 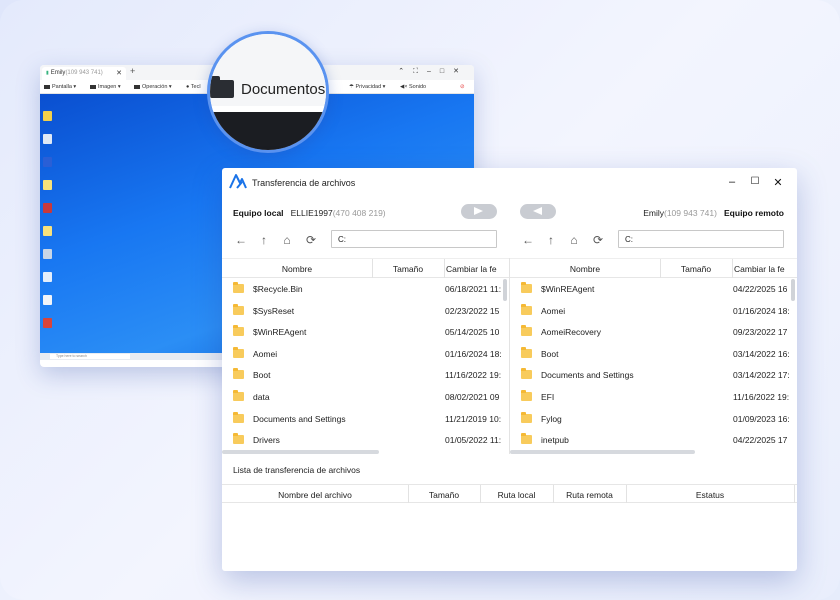 What do you see at coordinates (367, 87) in the screenshot?
I see `toolbar-privacidad: ☂ Privacidad ▾` at bounding box center [367, 87].